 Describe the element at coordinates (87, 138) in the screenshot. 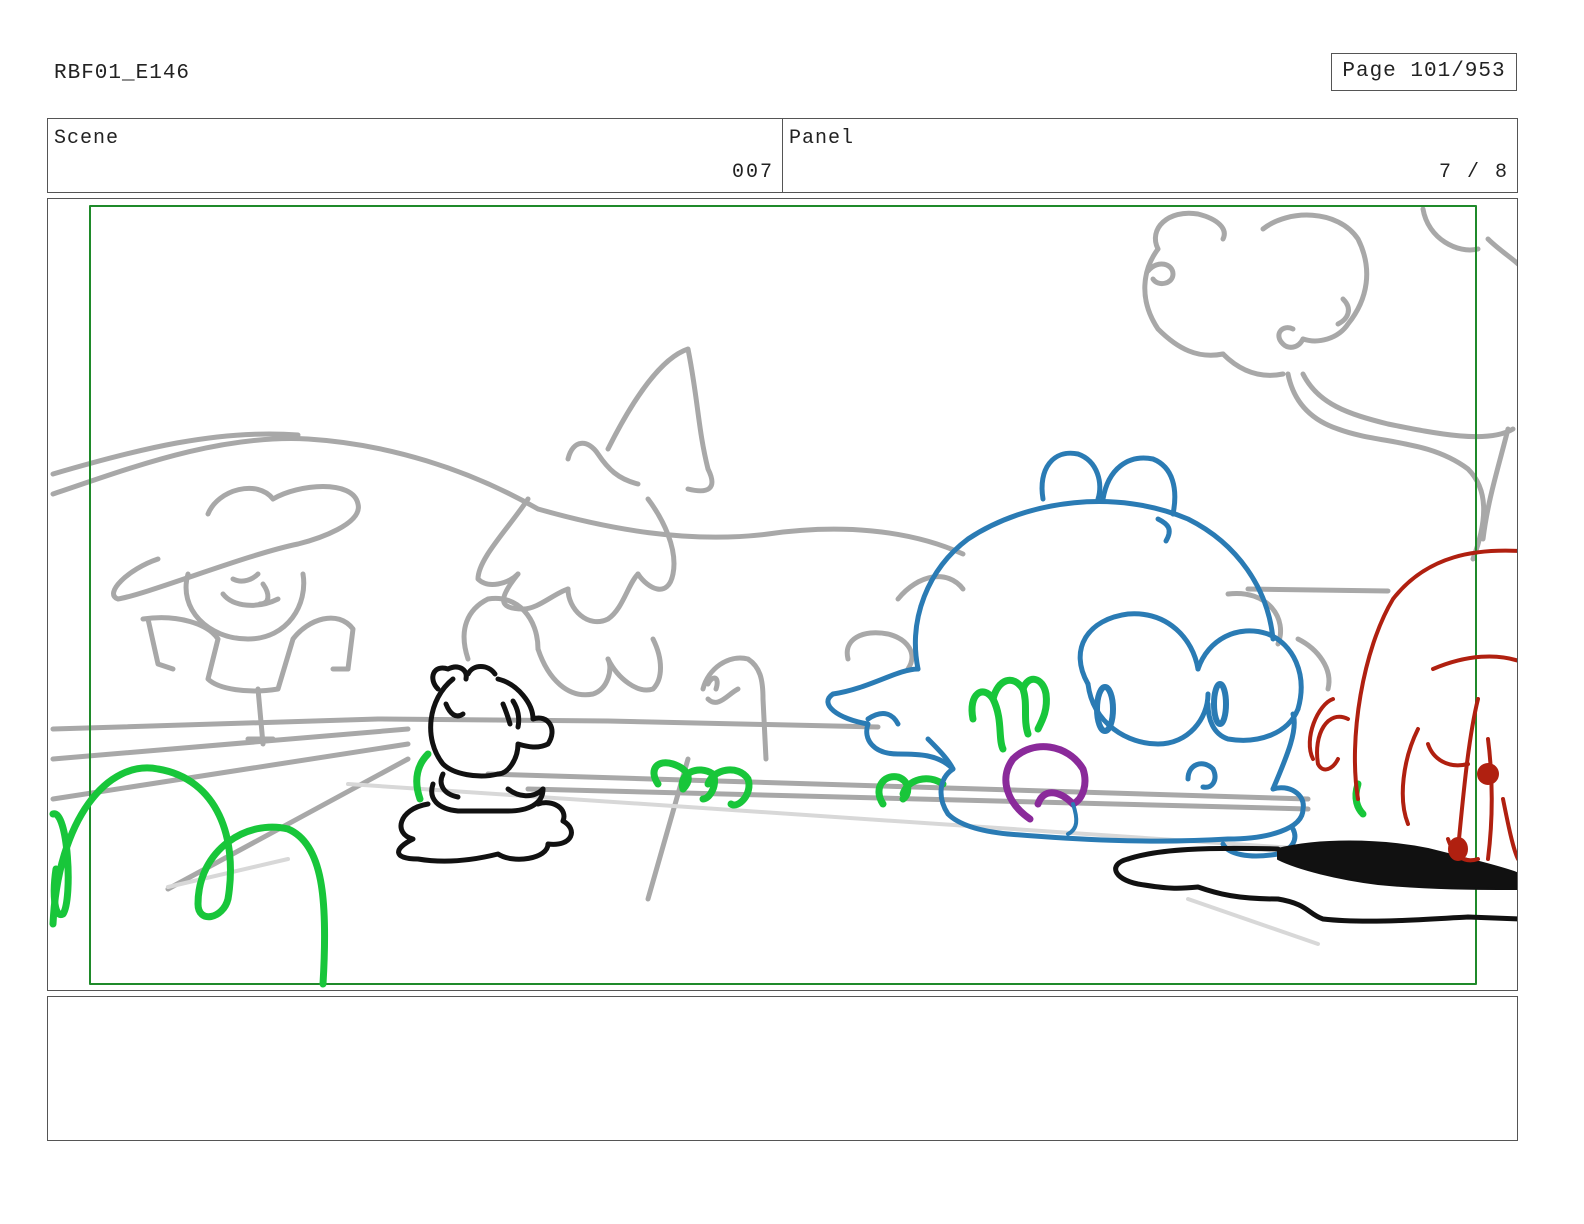

I see `scene-label: Scene` at that location.